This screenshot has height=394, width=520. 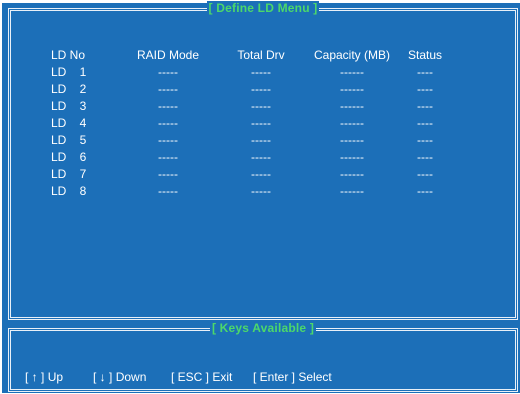 I want to click on header-total-drv: Total Drv, so click(x=261, y=55).